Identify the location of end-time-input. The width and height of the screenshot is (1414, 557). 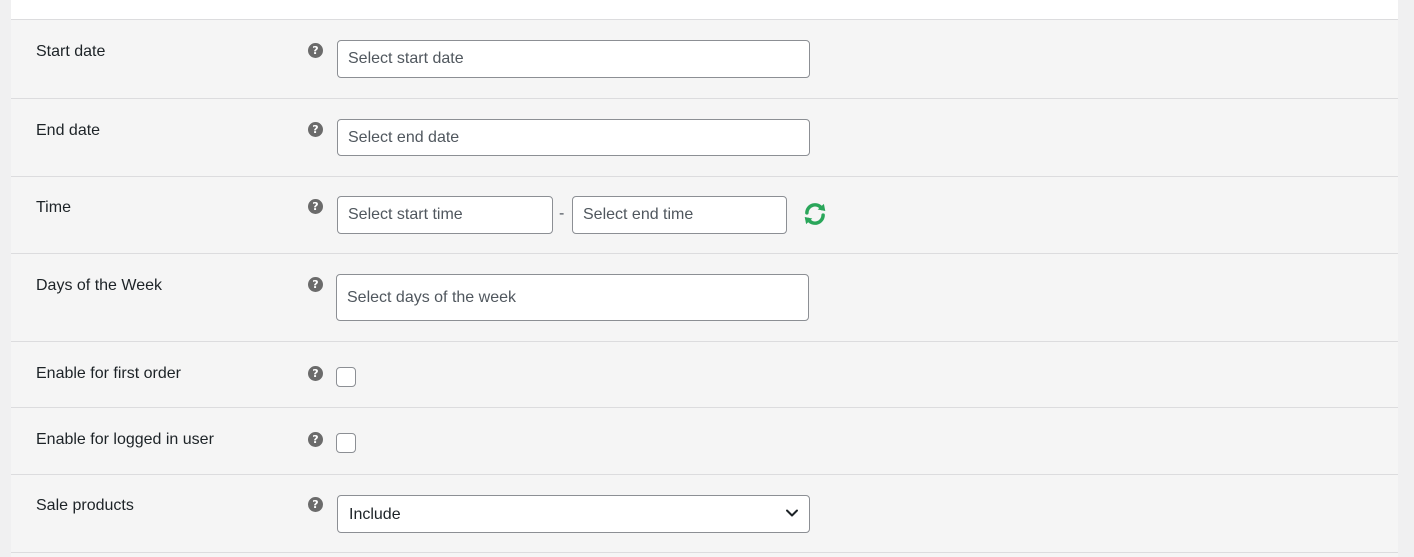
(679, 215).